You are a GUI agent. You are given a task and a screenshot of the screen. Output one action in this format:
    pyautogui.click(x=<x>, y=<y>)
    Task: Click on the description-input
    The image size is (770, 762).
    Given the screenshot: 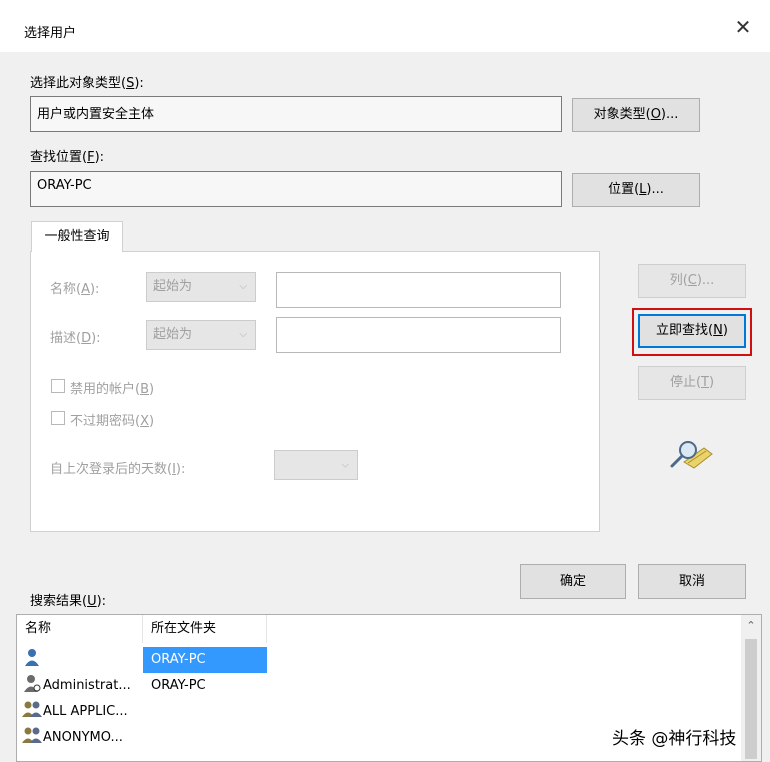 What is the action you would take?
    pyautogui.click(x=418, y=335)
    